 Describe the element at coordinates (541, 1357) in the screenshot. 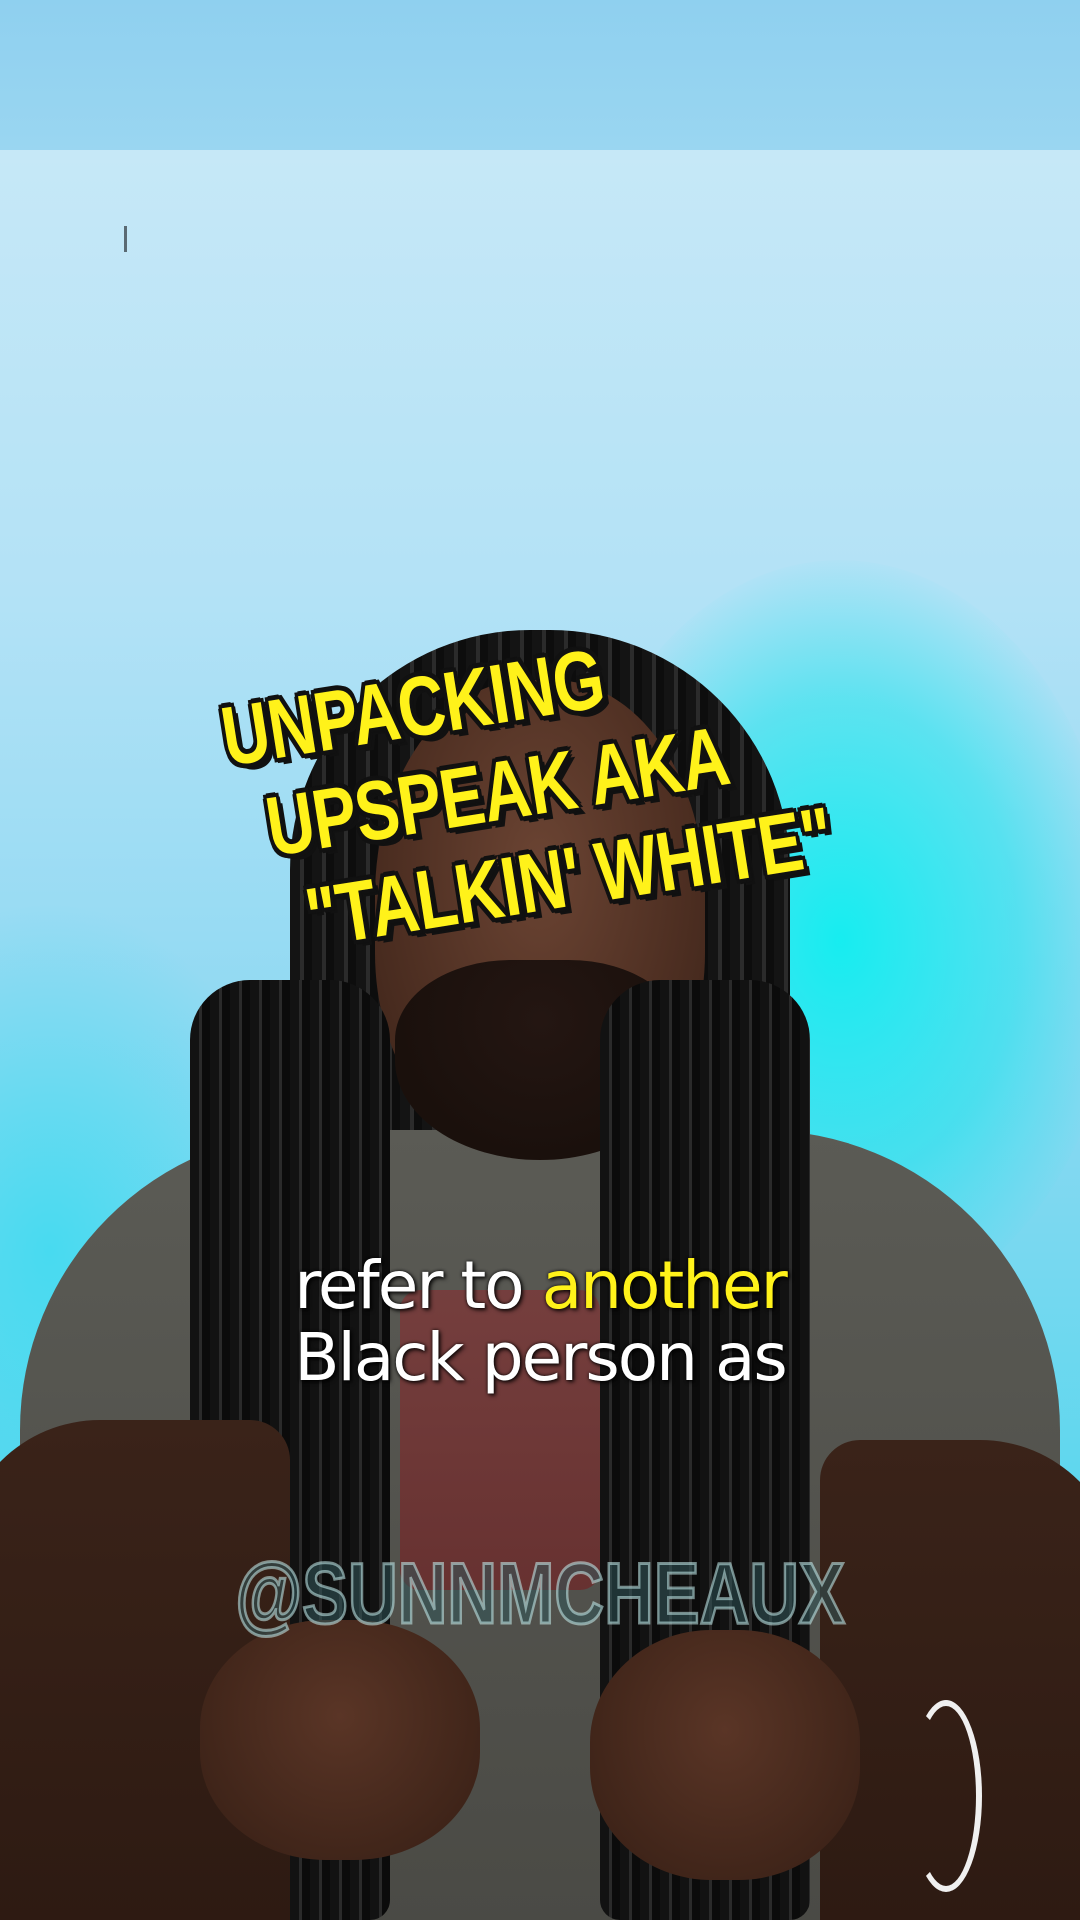

I see `caption-line-2: Black person as` at that location.